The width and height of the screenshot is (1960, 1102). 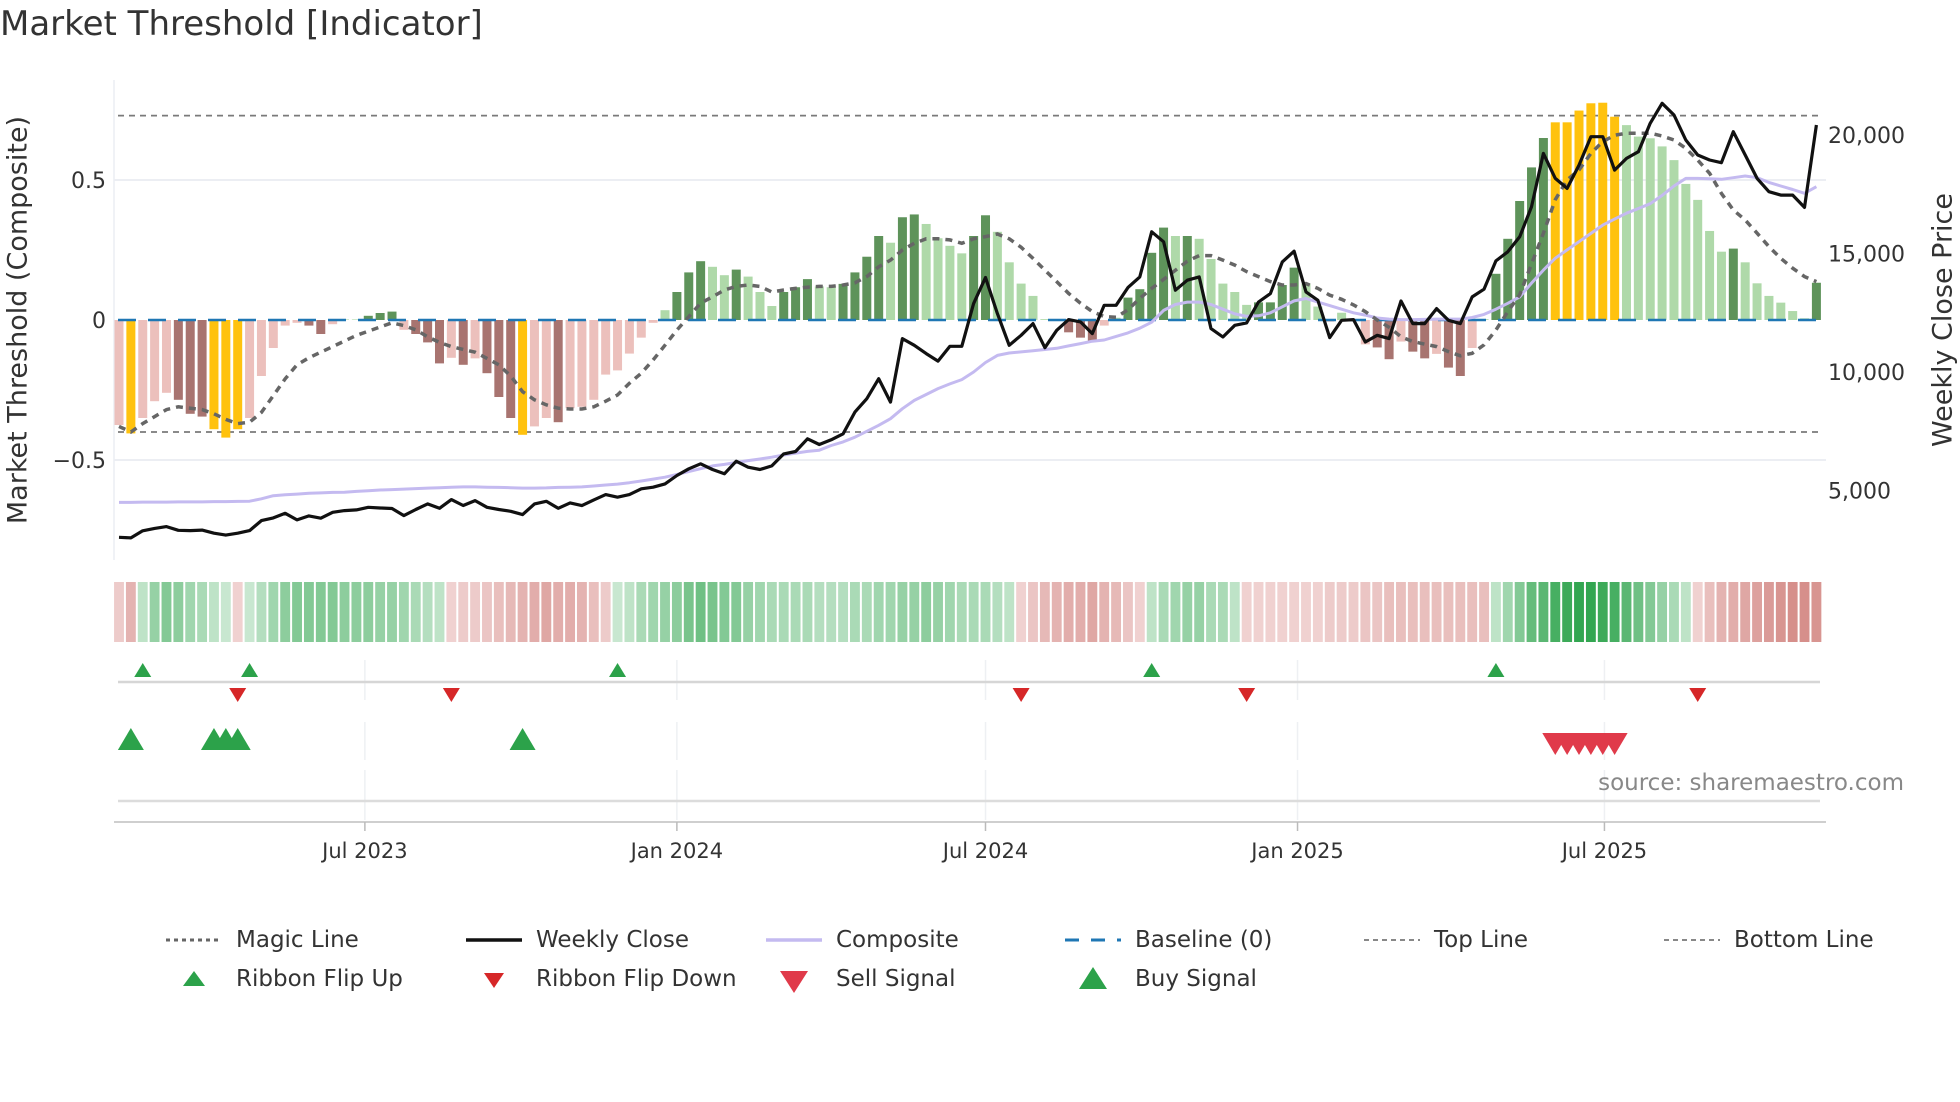 I want to click on x-tick-label: Jul 2024, so click(x=984, y=851).